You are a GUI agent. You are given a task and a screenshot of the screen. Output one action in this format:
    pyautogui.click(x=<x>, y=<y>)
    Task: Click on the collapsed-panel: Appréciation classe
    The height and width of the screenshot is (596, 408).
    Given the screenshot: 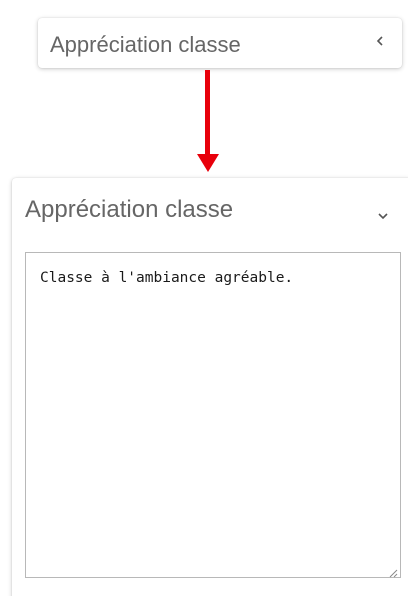 What is the action you would take?
    pyautogui.click(x=220, y=43)
    